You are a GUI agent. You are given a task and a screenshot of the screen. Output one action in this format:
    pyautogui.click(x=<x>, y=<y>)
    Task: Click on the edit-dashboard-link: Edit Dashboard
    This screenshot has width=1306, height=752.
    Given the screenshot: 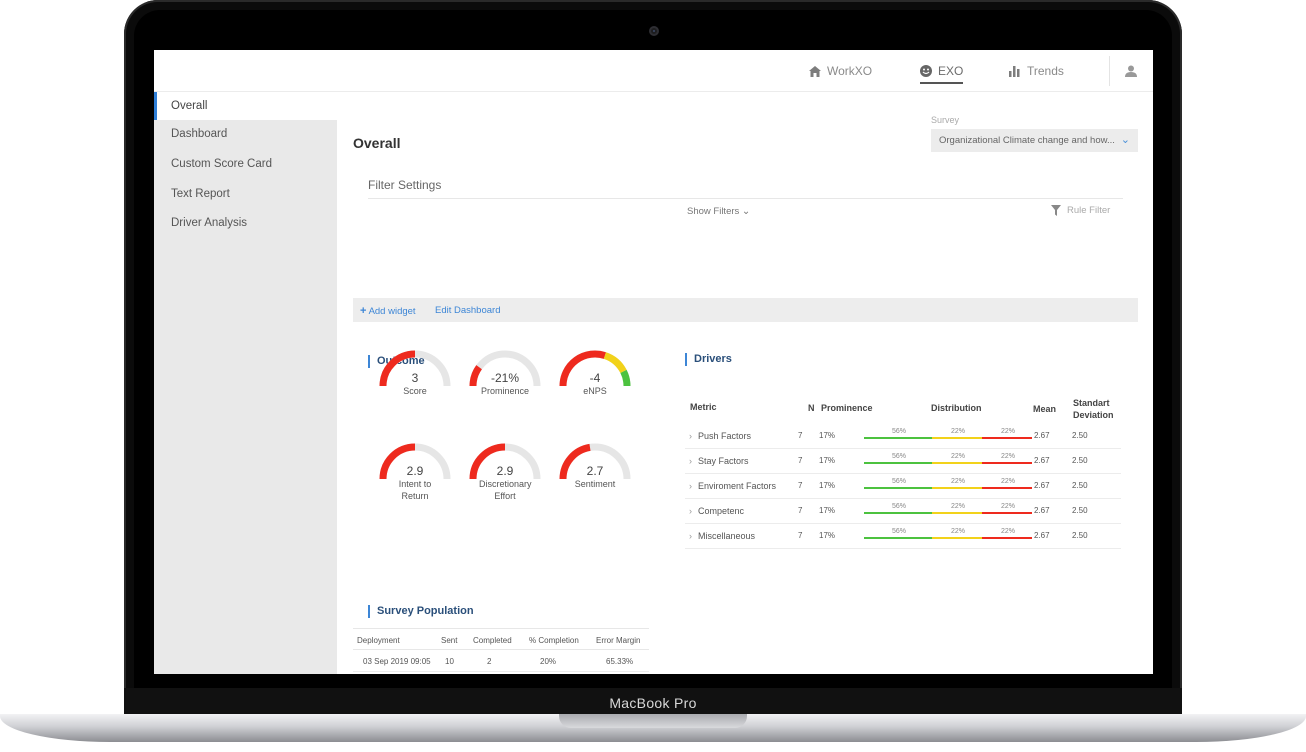 What is the action you would take?
    pyautogui.click(x=467, y=310)
    